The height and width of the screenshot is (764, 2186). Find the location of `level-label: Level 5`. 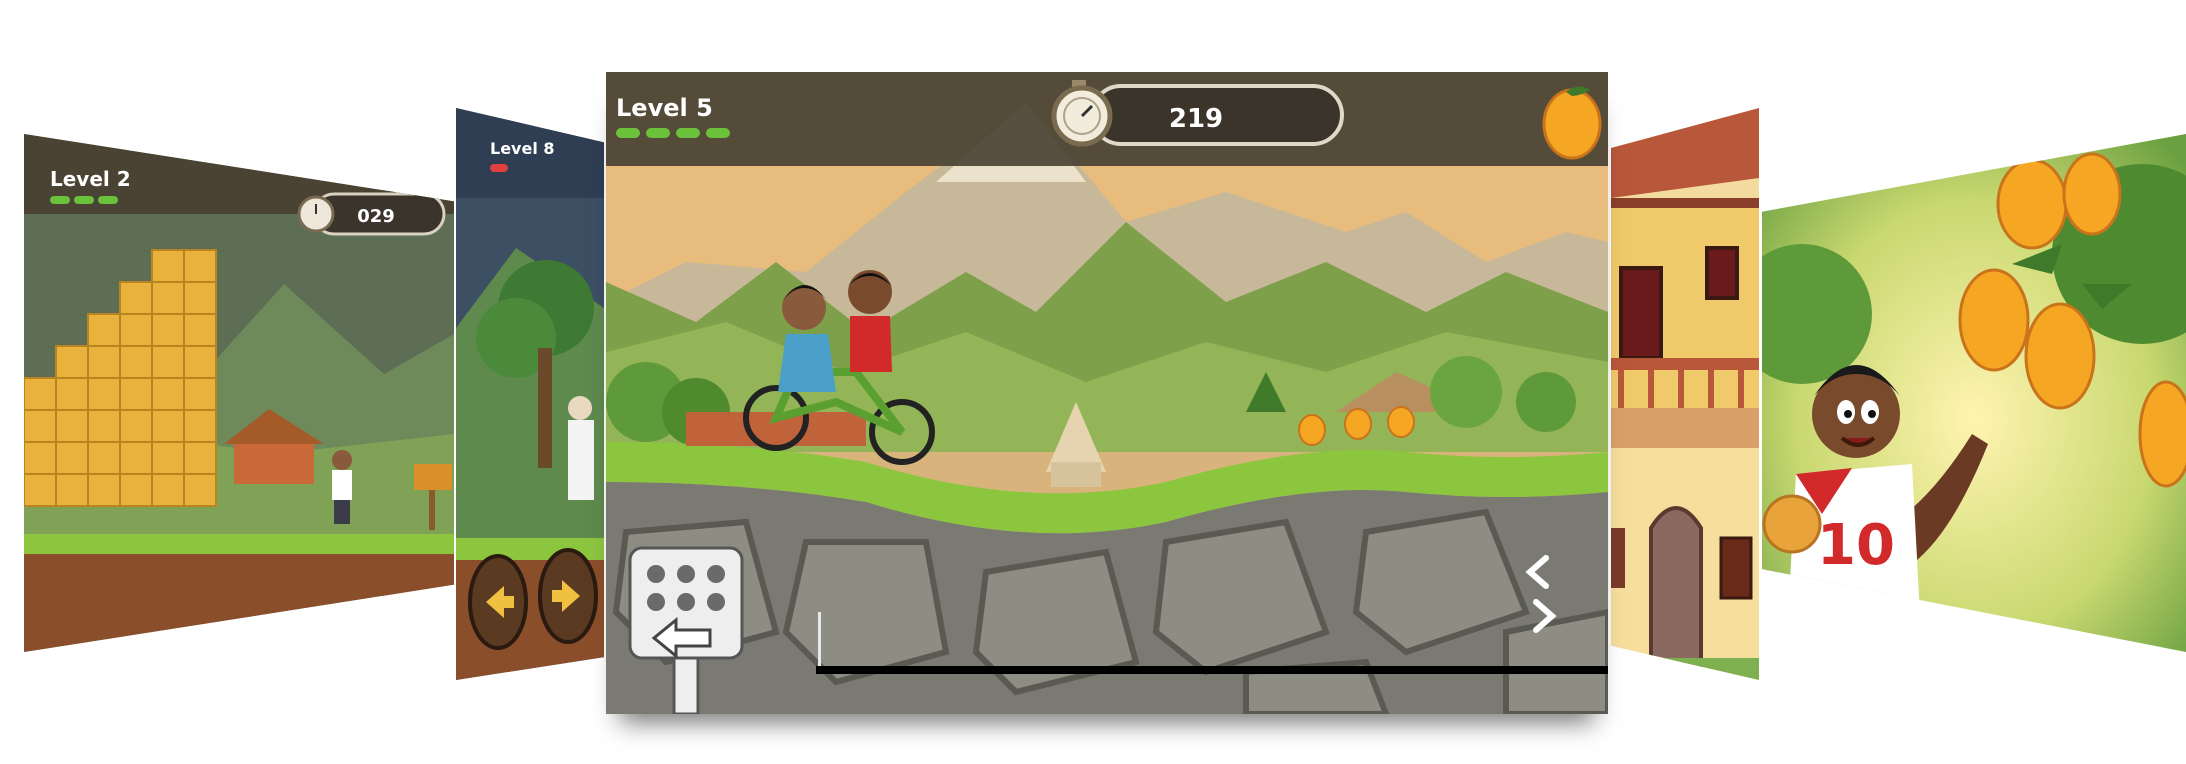

level-label: Level 5 is located at coordinates (664, 108).